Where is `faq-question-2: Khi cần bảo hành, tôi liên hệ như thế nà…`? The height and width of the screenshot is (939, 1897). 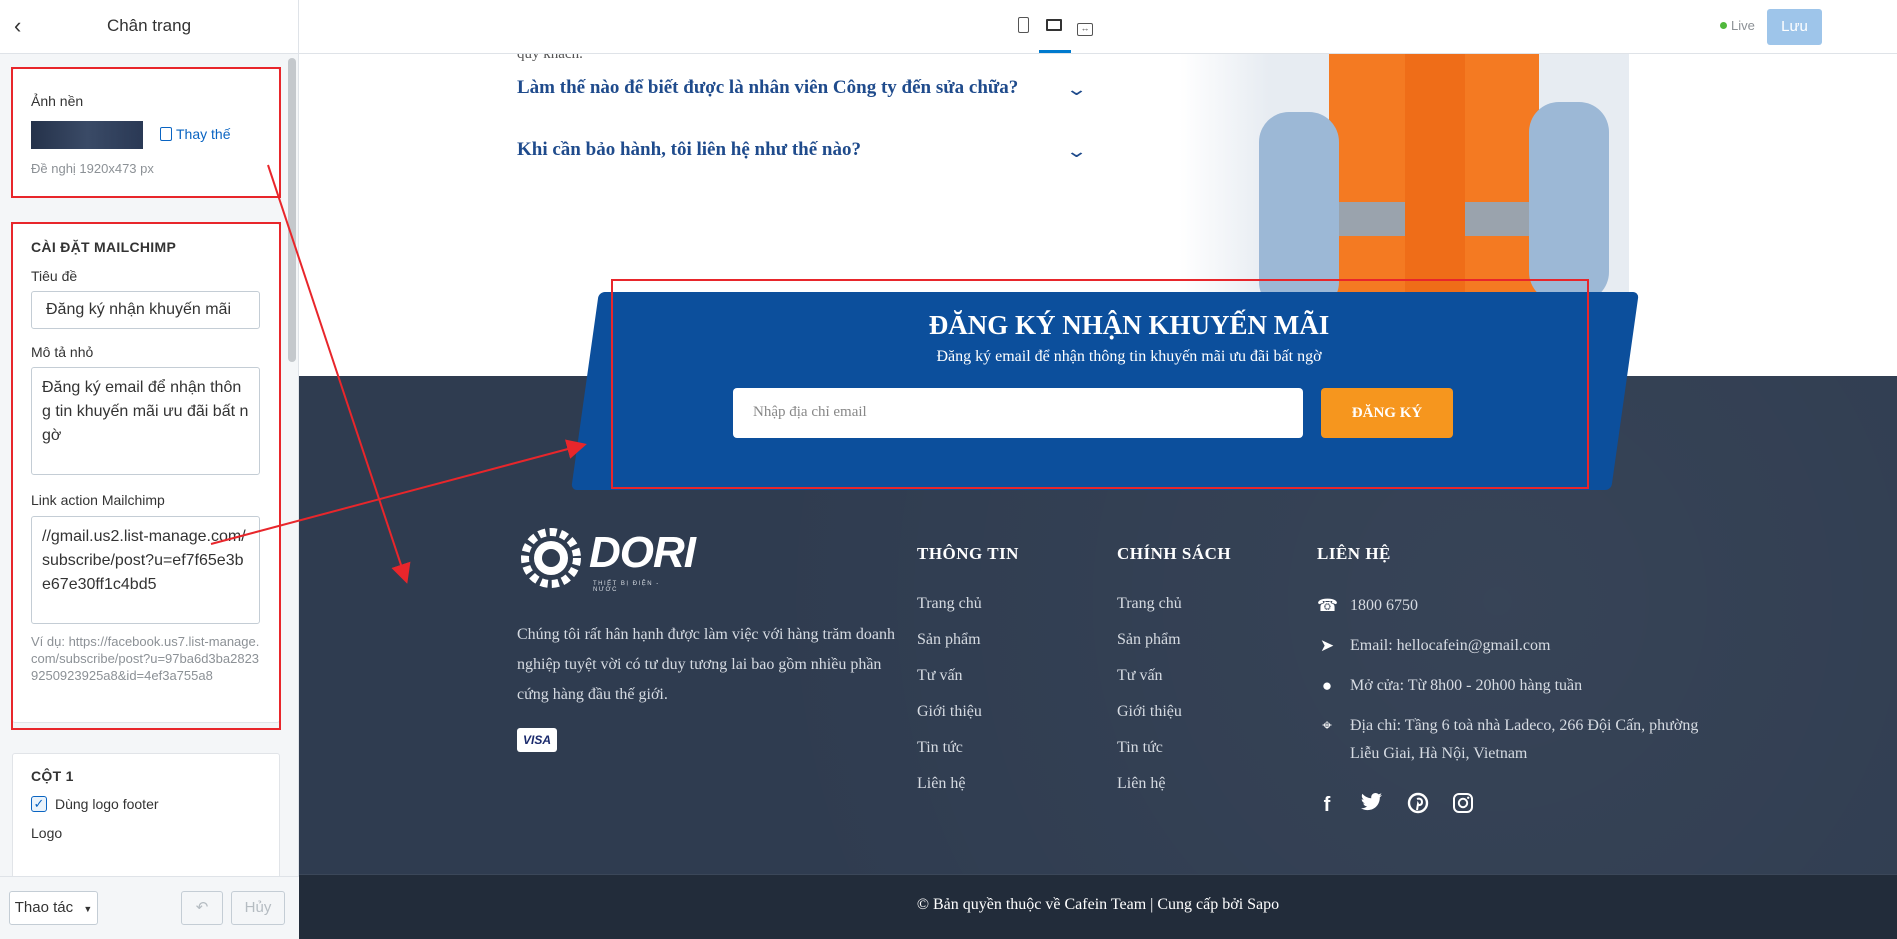 faq-question-2: Khi cần bảo hành, tôi liên hệ như thế nà… is located at coordinates (689, 150).